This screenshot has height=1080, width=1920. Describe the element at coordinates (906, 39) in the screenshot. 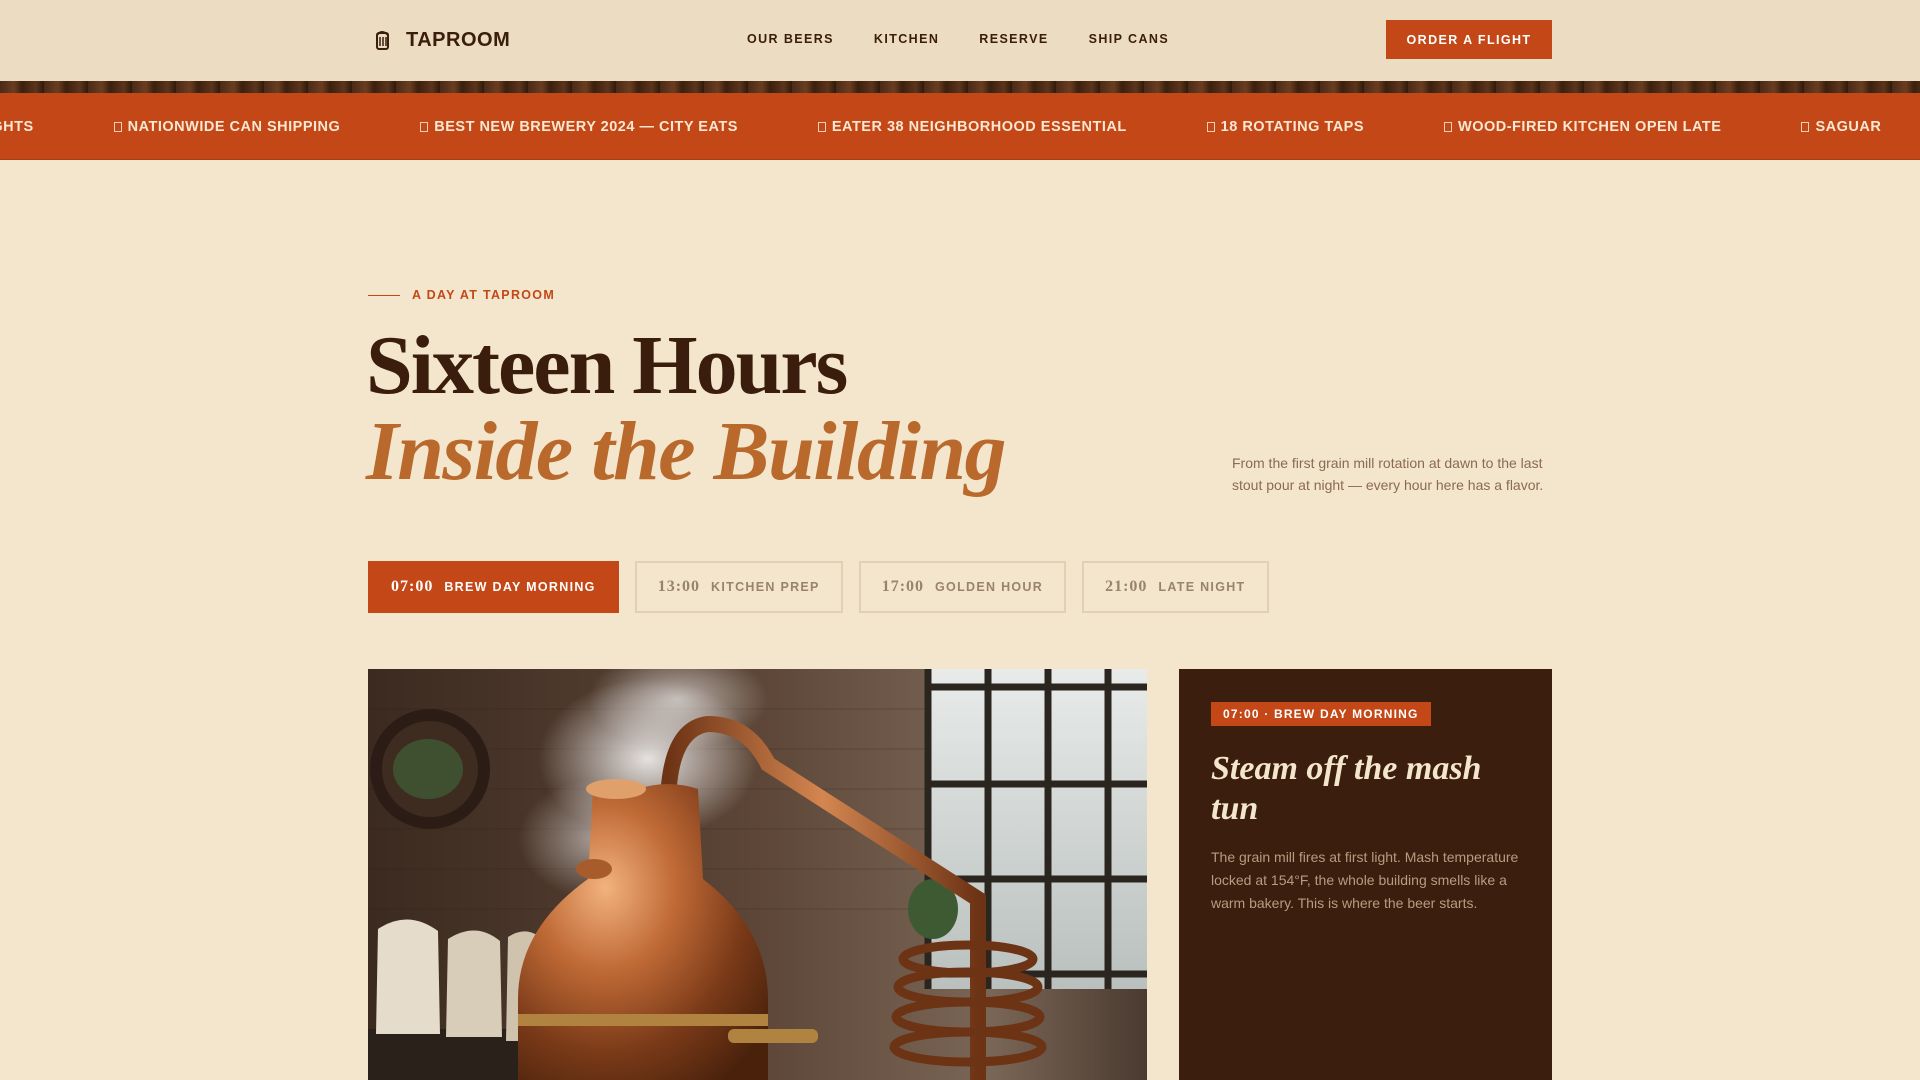

I see `nav-kitchen: KITCHEN` at that location.